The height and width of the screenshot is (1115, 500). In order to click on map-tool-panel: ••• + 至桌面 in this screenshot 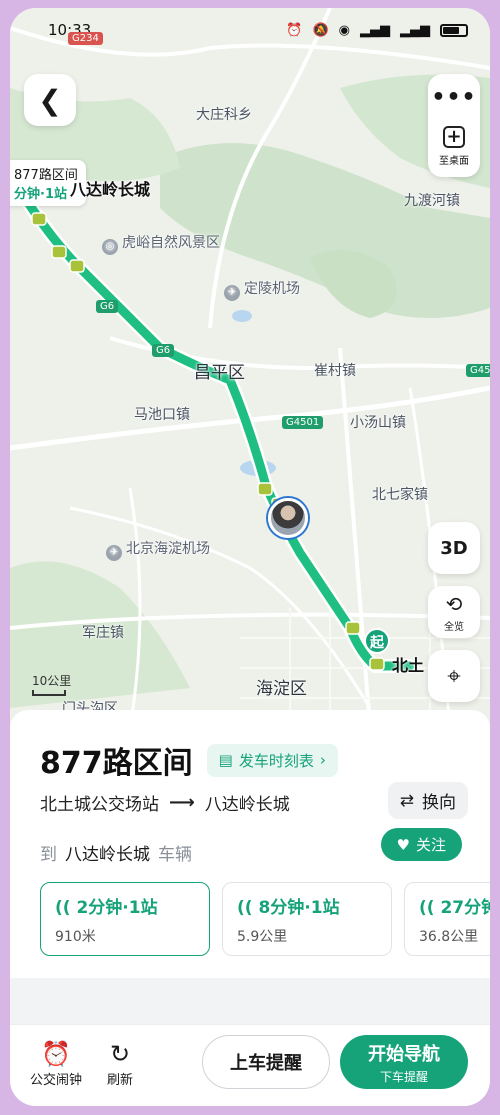, I will do `click(454, 125)`.